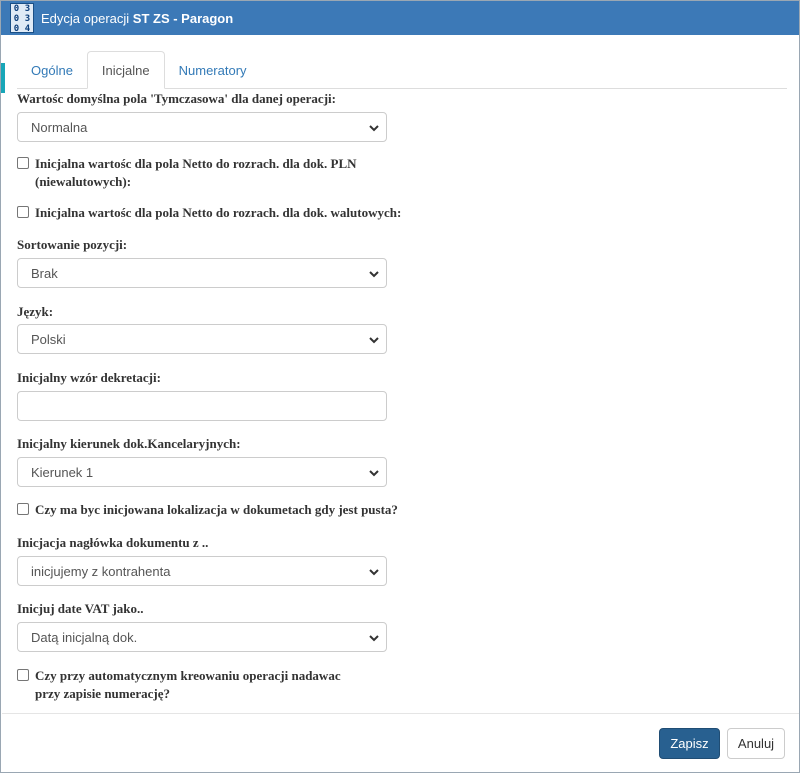 The width and height of the screenshot is (800, 773). What do you see at coordinates (84, 637) in the screenshot?
I see `datavat-value: Datą inicjalną dok.` at bounding box center [84, 637].